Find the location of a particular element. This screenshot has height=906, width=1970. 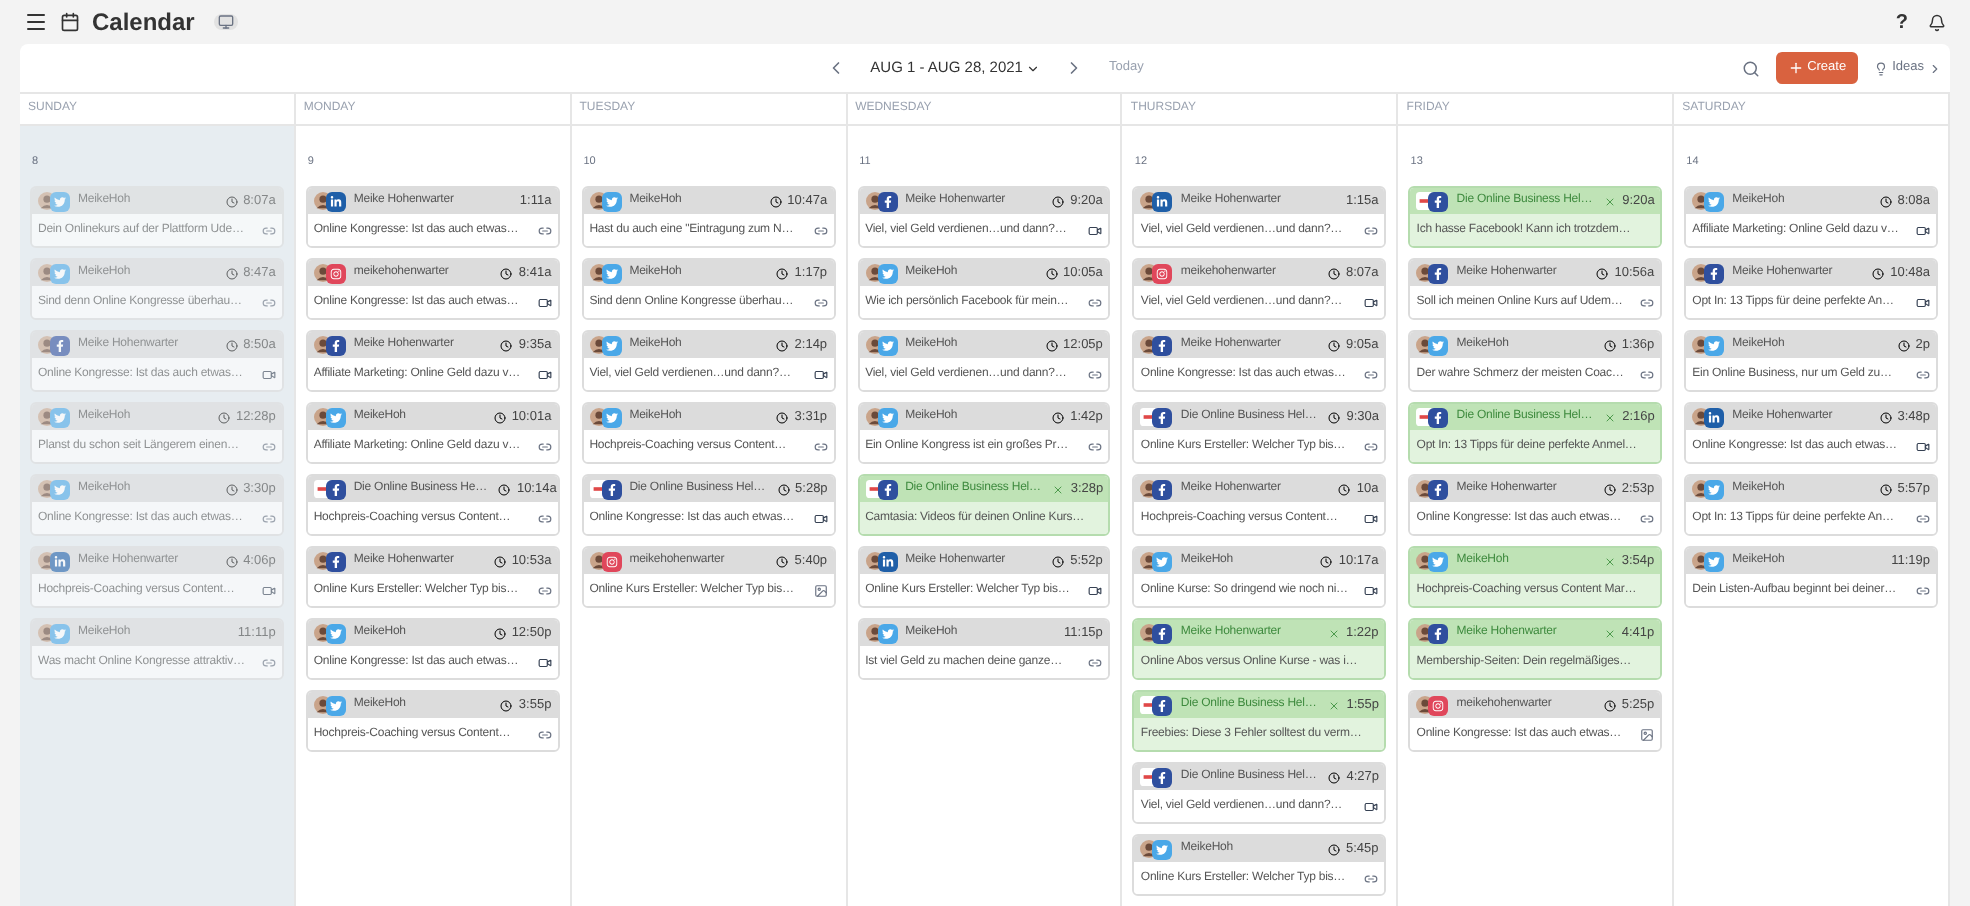

lightbulb-icon is located at coordinates (1881, 68).